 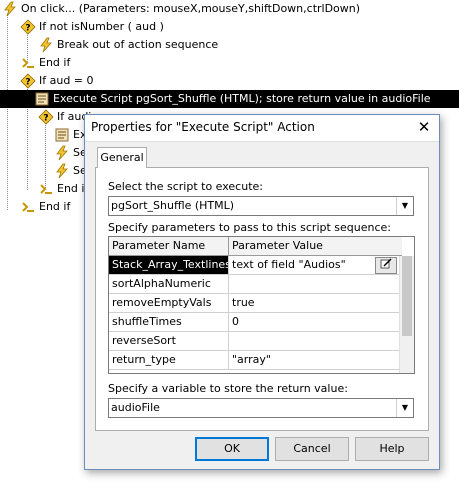 I want to click on param-value-cell: true, so click(x=305, y=303).